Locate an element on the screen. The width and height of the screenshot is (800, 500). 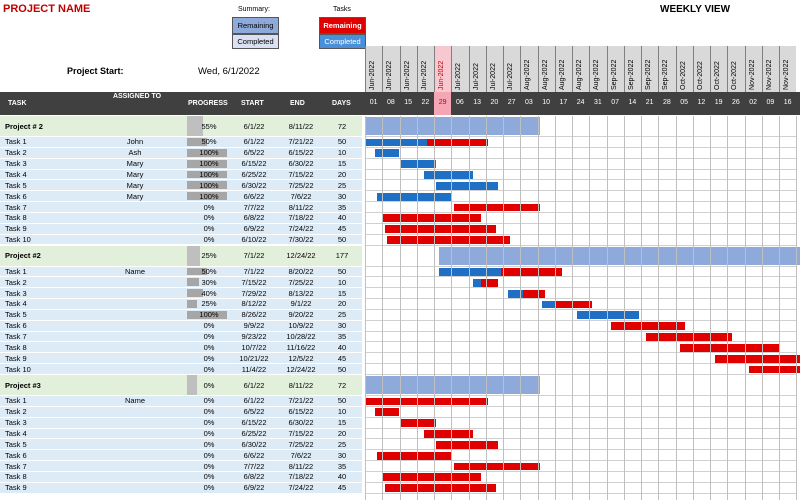
end-date-cell: 7/24/22 is located at coordinates (301, 487).